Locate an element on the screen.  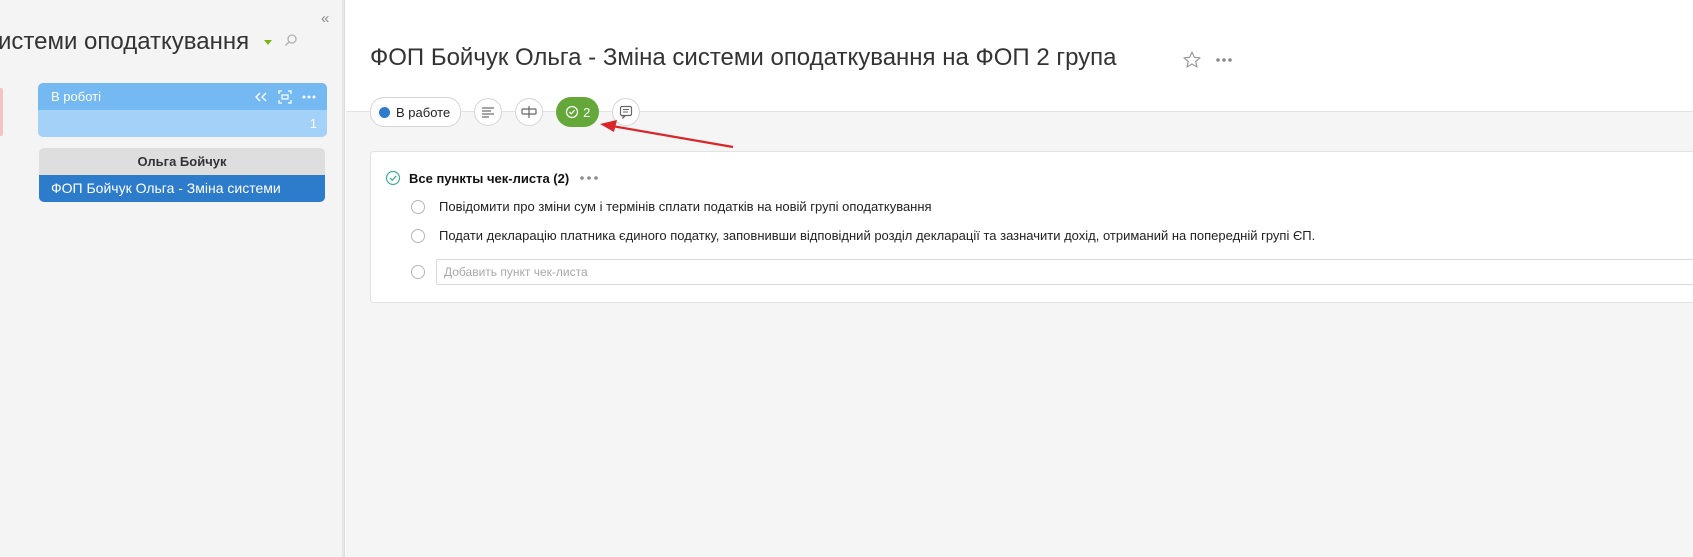
comments-button is located at coordinates (626, 112).